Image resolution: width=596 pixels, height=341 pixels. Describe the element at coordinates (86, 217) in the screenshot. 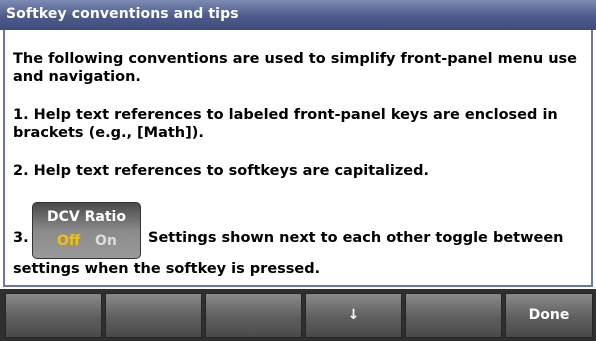

I see `softkey-example-label: DCV Ratio` at that location.